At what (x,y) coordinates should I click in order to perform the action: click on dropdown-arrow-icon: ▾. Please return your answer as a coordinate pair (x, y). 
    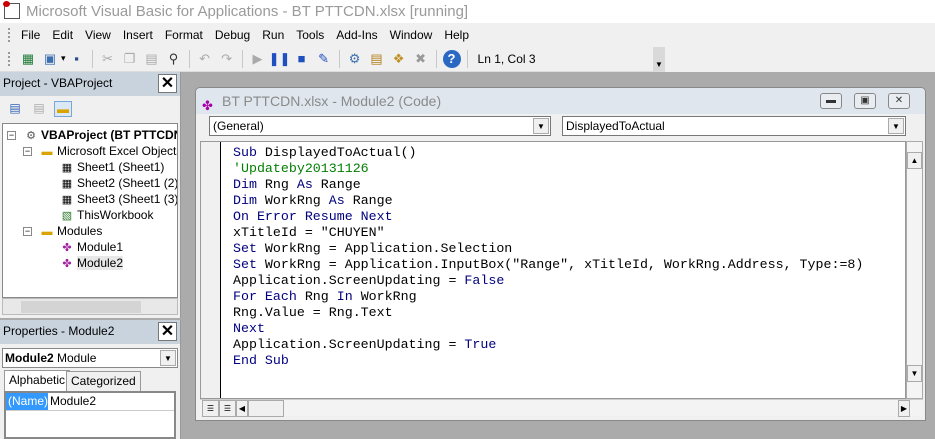
    Looking at the image, I should click on (63, 58).